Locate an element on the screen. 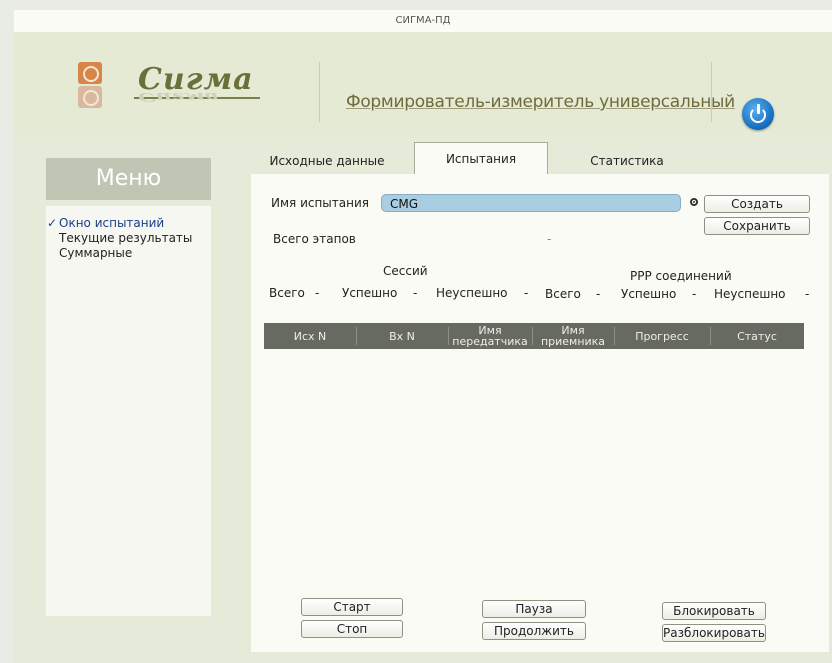 The width and height of the screenshot is (832, 663). tab-statistics: Статистика is located at coordinates (627, 161).